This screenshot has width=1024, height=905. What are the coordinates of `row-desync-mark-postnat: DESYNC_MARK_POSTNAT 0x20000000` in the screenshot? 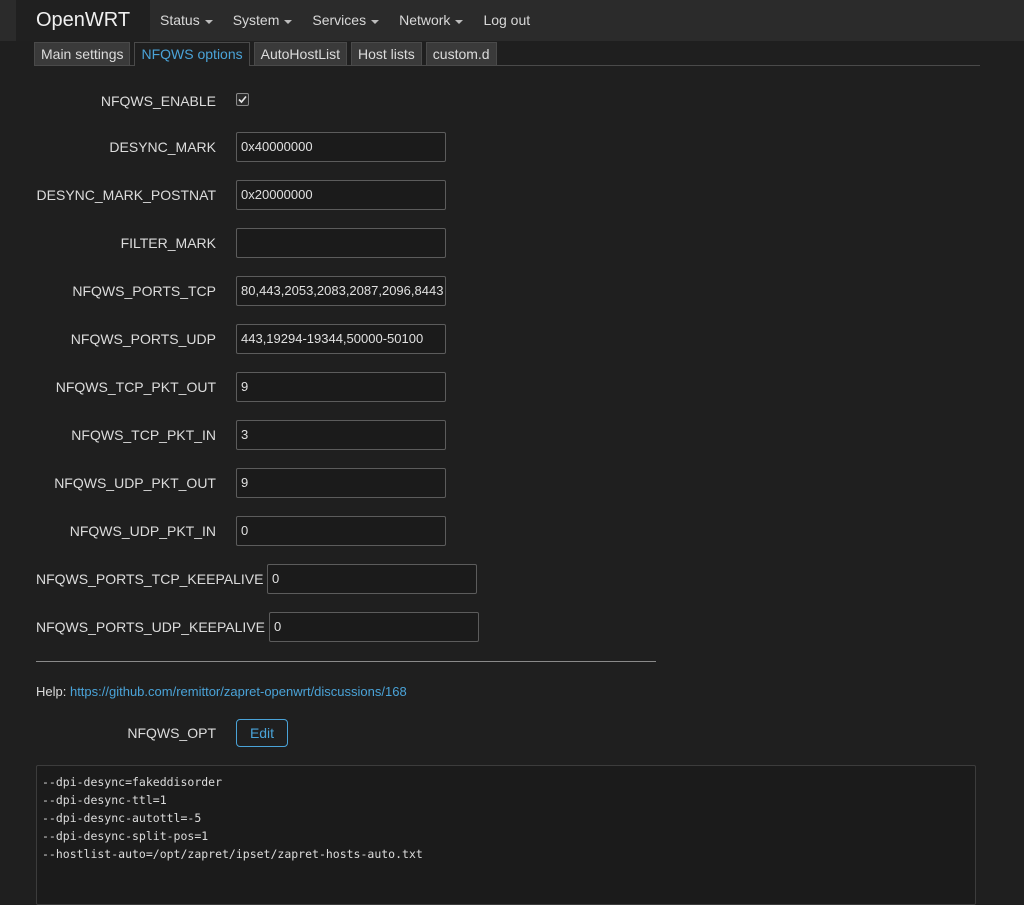 It's located at (512, 195).